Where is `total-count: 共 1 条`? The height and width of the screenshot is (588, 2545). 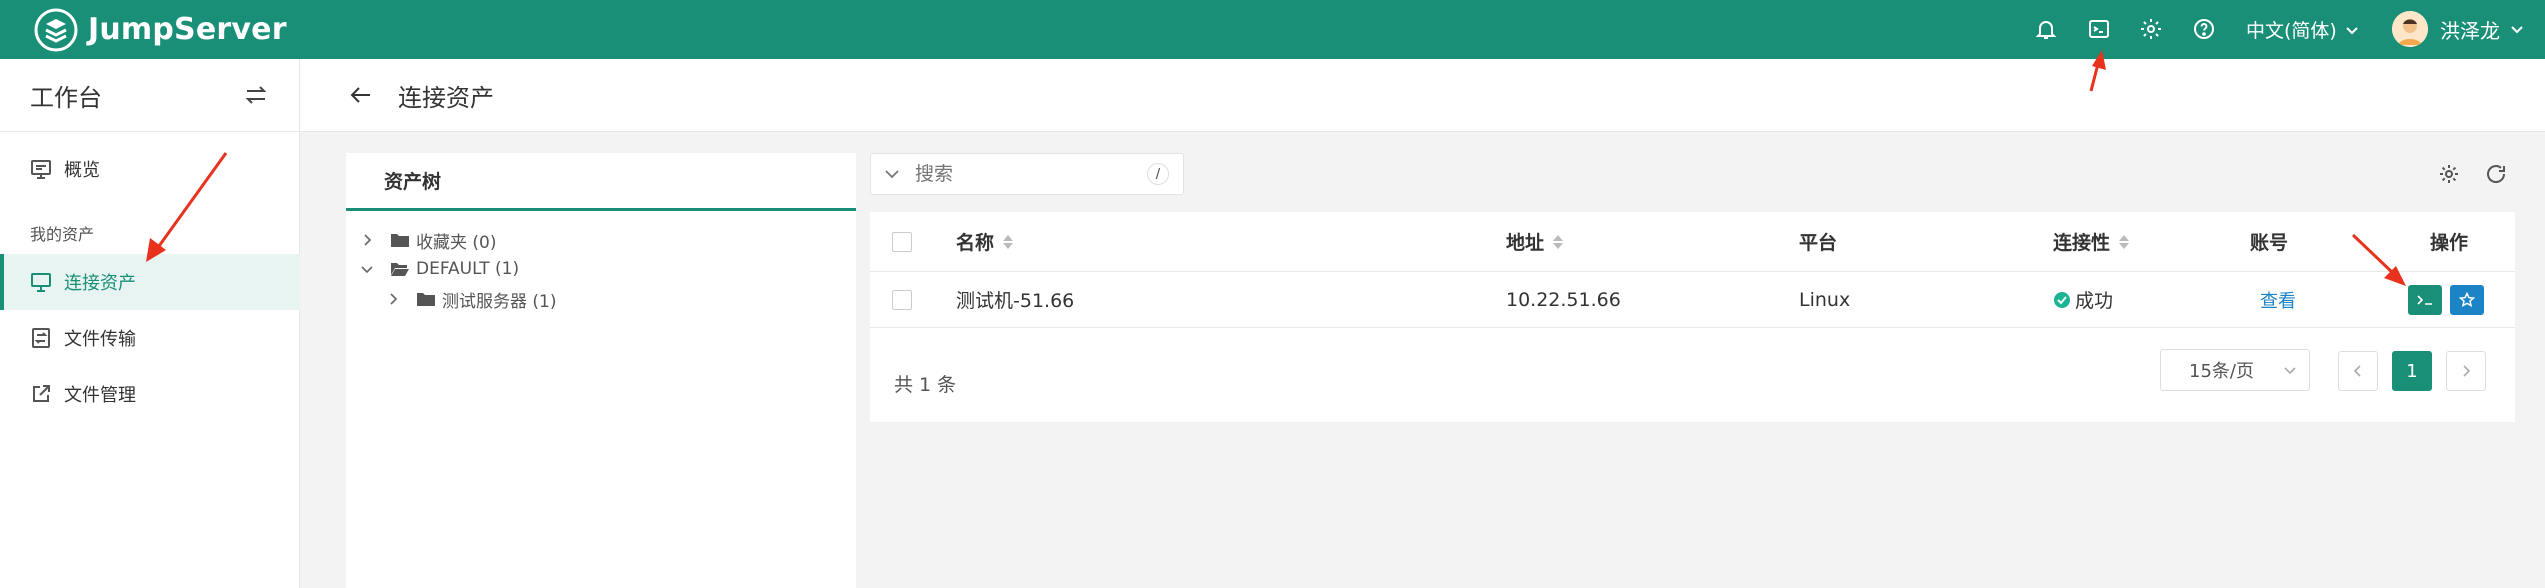 total-count: 共 1 条 is located at coordinates (925, 385).